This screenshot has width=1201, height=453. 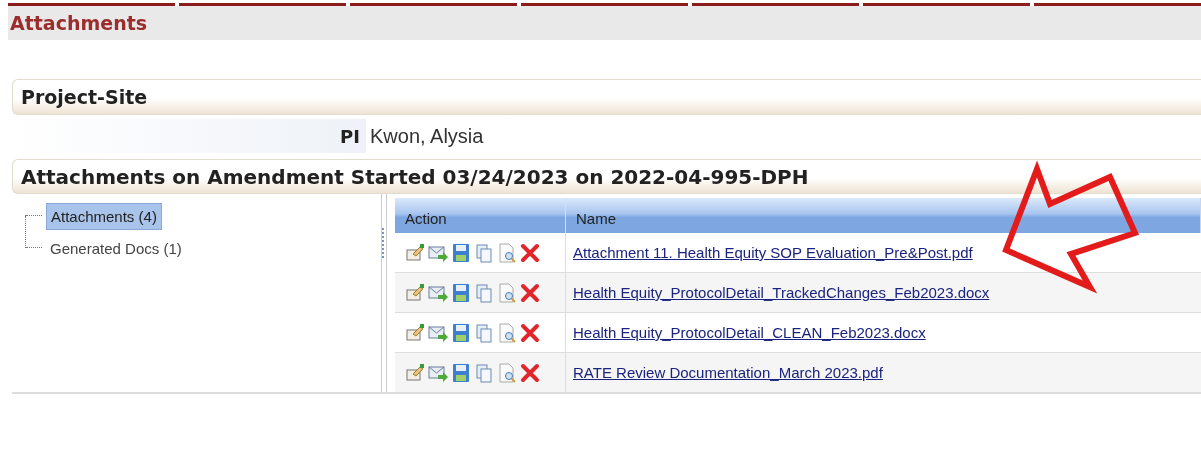 What do you see at coordinates (415, 176) in the screenshot?
I see `section-title: Attachments on Amendment Started 03/24/2023 on 2022-04-995-DPH` at bounding box center [415, 176].